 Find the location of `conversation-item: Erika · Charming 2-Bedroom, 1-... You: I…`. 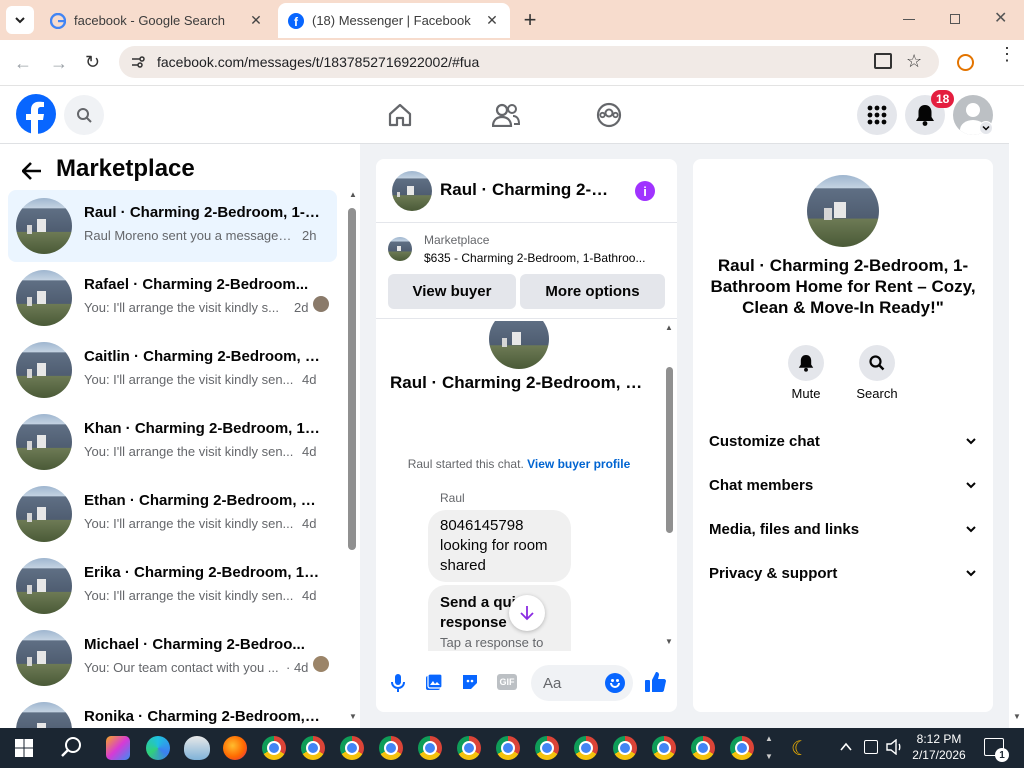

conversation-item: Erika · Charming 2-Bedroom, 1-... You: I… is located at coordinates (172, 586).